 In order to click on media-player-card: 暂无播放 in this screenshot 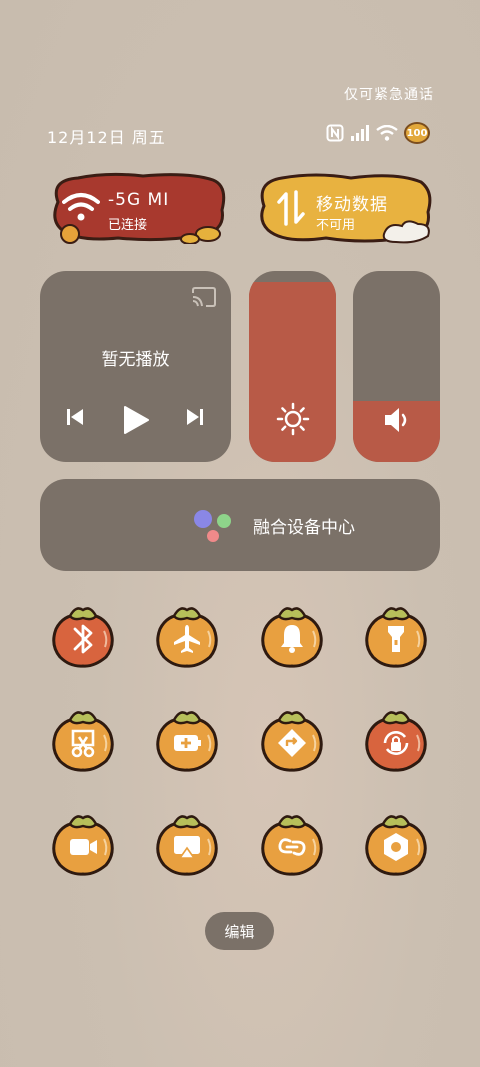, I will do `click(135, 366)`.